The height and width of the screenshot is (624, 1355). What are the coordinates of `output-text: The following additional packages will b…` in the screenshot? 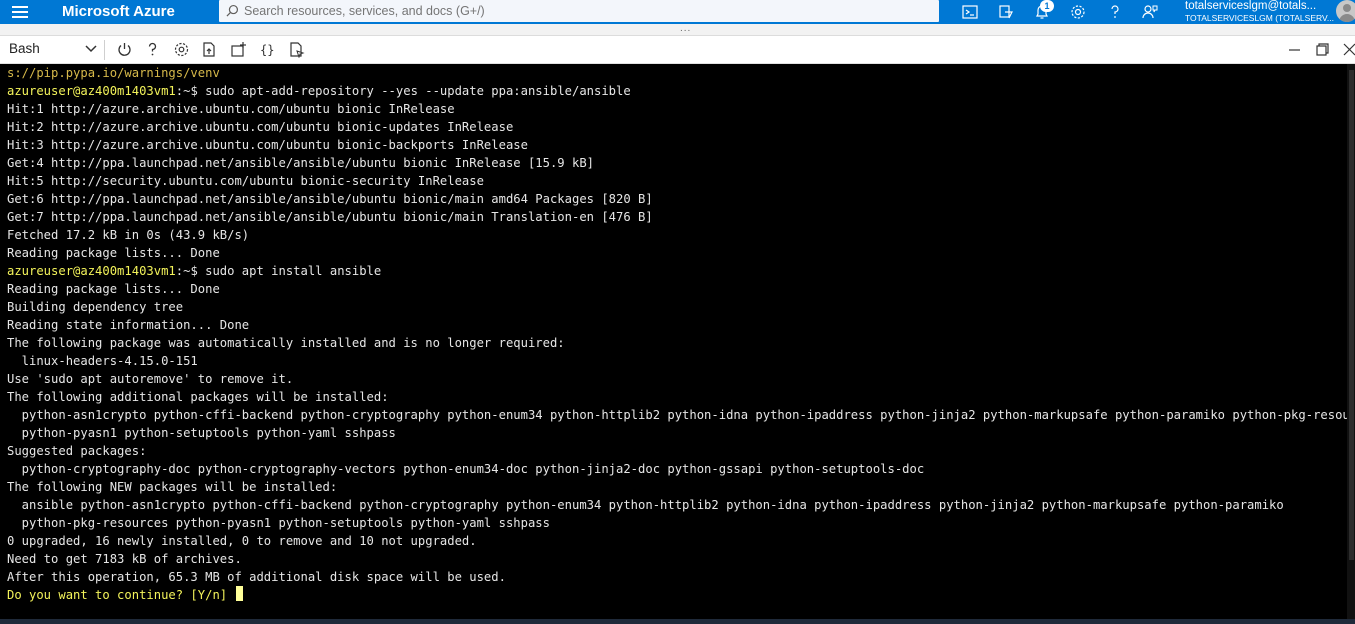 It's located at (198, 397).